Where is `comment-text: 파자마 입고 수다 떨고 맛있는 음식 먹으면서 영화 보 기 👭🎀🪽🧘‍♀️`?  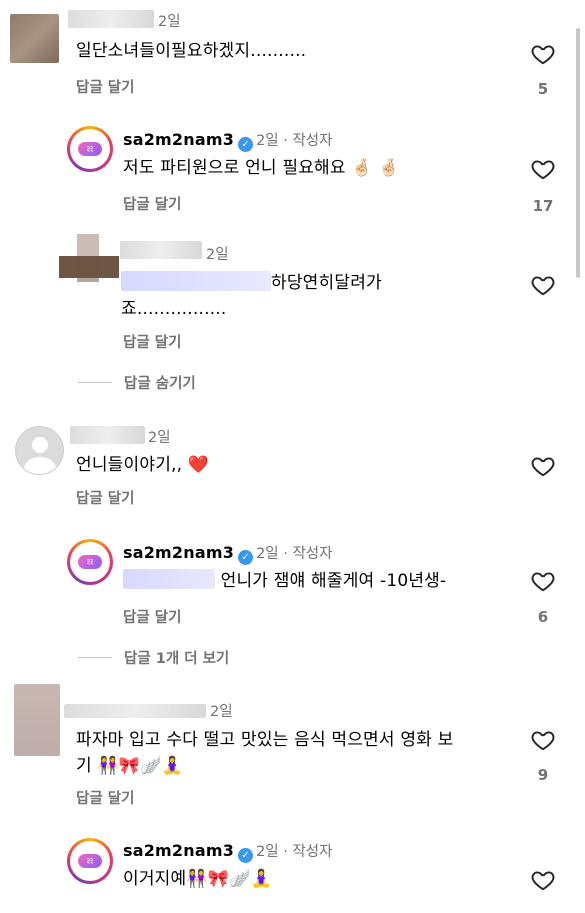 comment-text: 파자마 입고 수다 떨고 맛있는 음식 먹으면서 영화 보 기 👭🎀🪽🧘‍♀️ is located at coordinates (265, 753).